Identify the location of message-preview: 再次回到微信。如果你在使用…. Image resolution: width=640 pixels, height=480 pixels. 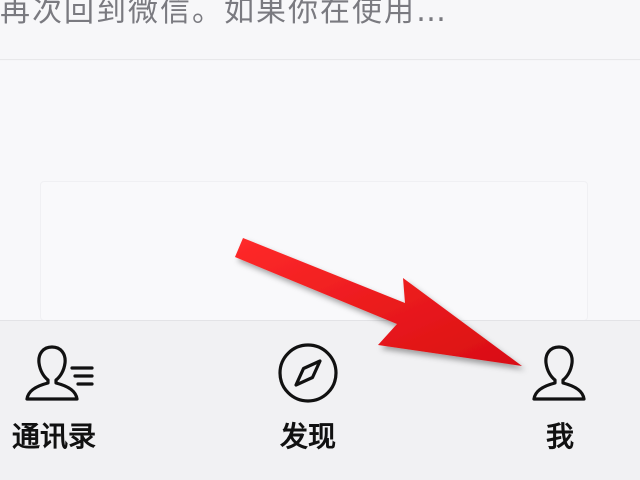
(320, 30).